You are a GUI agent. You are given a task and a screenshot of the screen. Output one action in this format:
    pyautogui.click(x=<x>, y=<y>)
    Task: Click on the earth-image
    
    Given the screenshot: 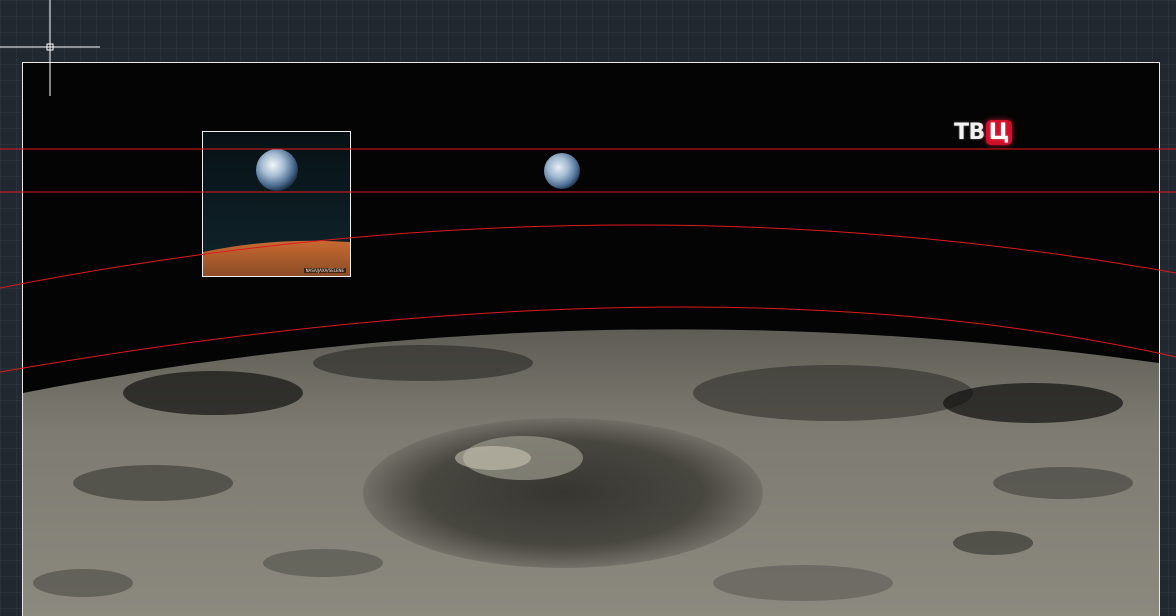 What is the action you would take?
    pyautogui.click(x=562, y=171)
    